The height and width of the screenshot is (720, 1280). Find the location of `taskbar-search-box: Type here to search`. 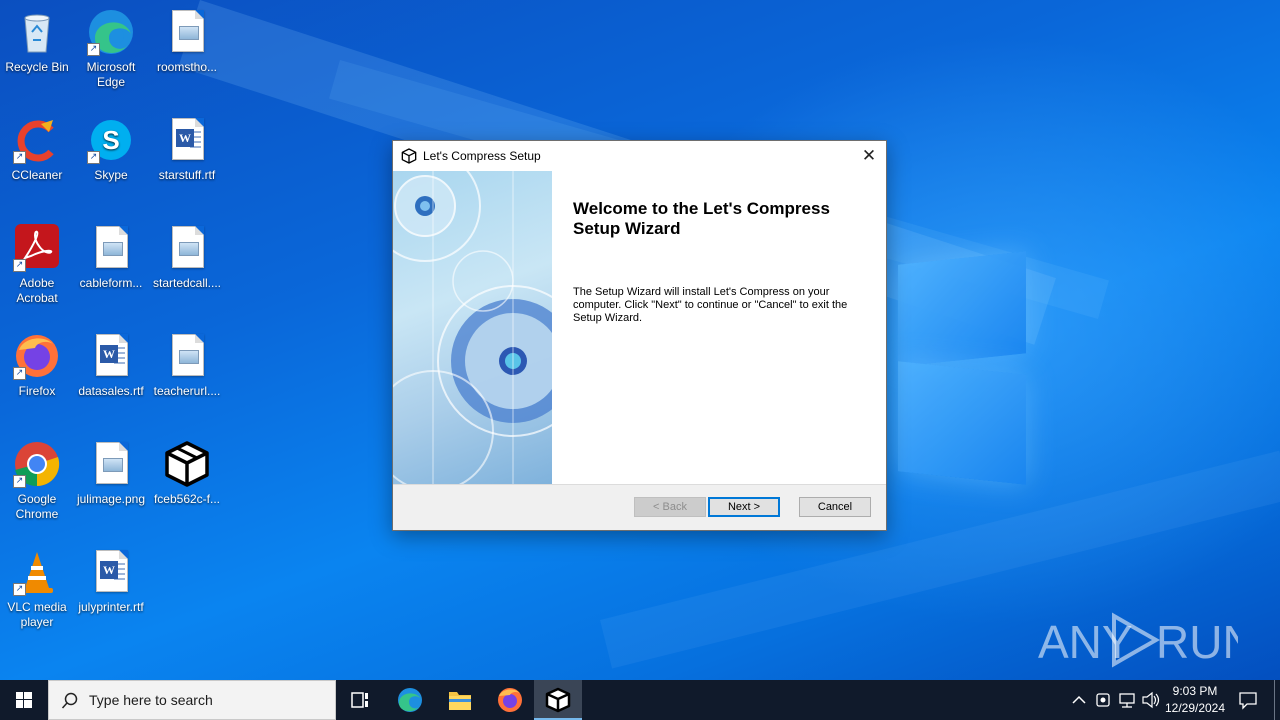

taskbar-search-box: Type here to search is located at coordinates (192, 700).